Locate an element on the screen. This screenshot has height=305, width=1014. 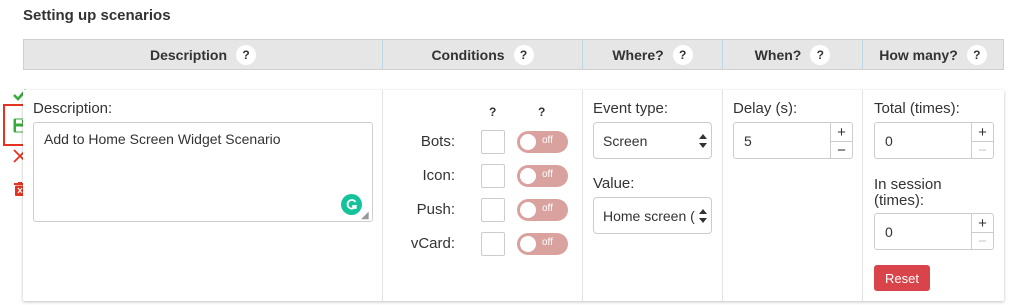
session-label-line2: (times): is located at coordinates (899, 200).